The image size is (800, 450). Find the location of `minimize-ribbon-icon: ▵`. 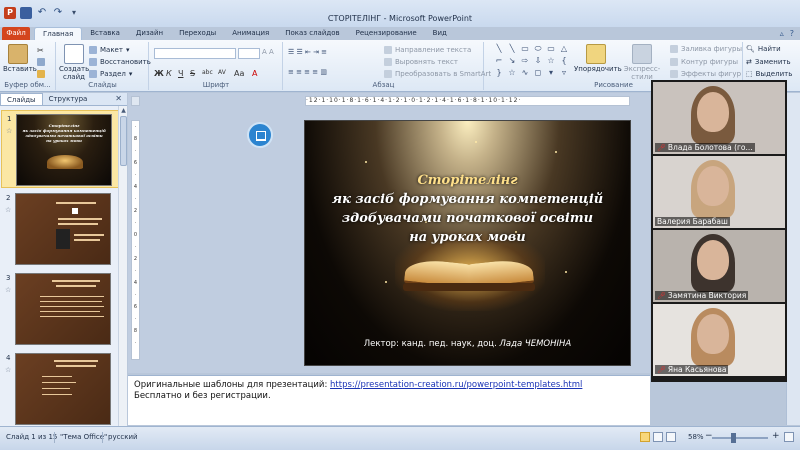

minimize-ribbon-icon: ▵ is located at coordinates (782, 33).